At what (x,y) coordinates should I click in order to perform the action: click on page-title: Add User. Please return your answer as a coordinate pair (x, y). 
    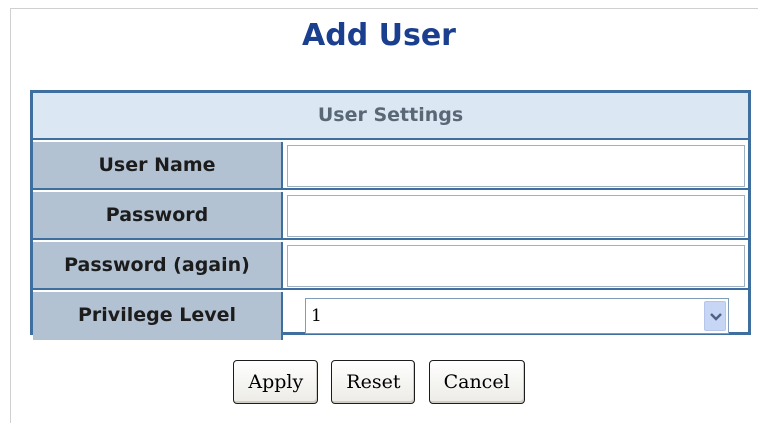
    Looking at the image, I should click on (379, 35).